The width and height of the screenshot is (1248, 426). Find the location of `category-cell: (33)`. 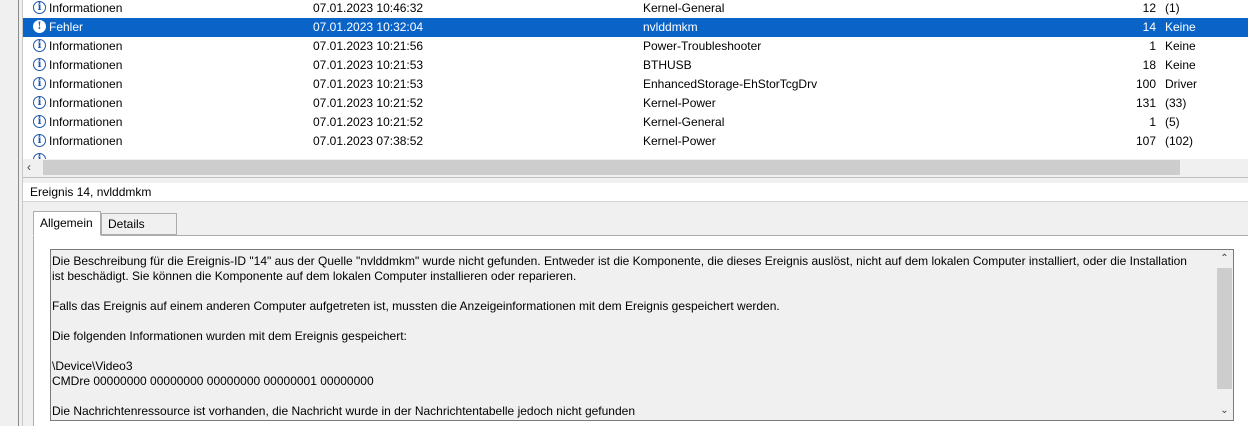

category-cell: (33) is located at coordinates (1176, 103).